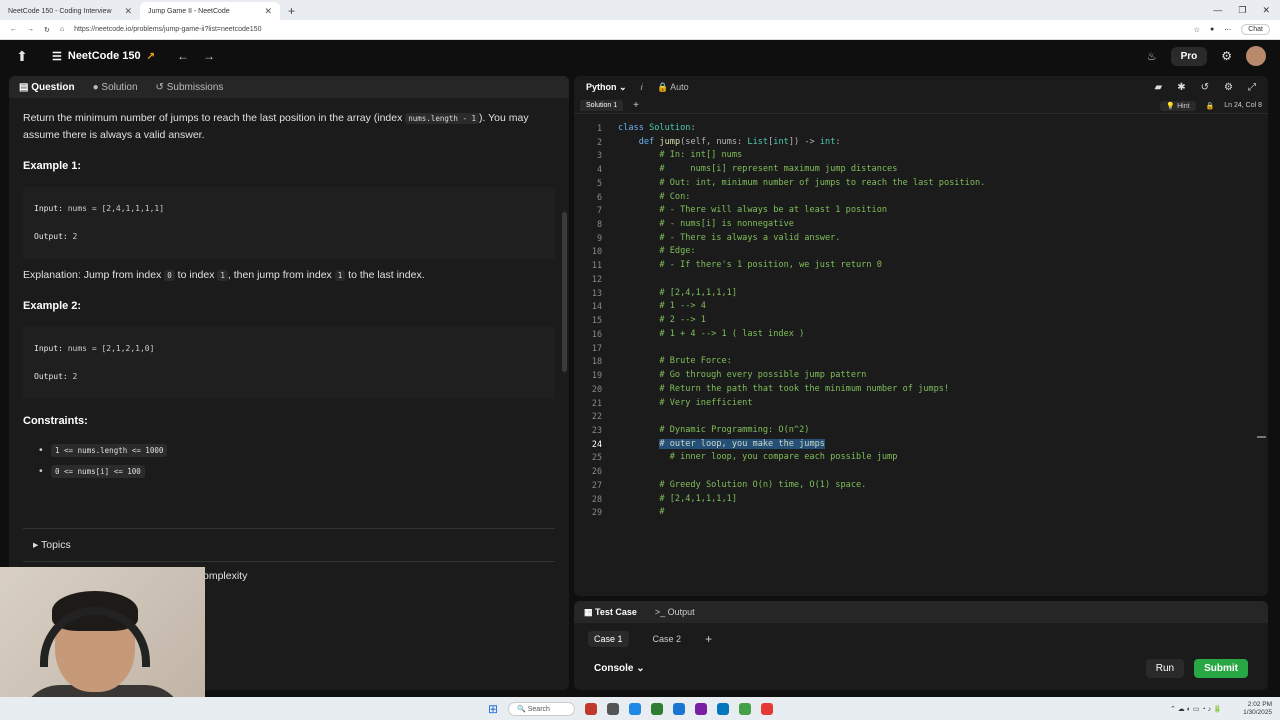 The width and height of the screenshot is (1280, 720). I want to click on code-text: # Con:, so click(654, 196).